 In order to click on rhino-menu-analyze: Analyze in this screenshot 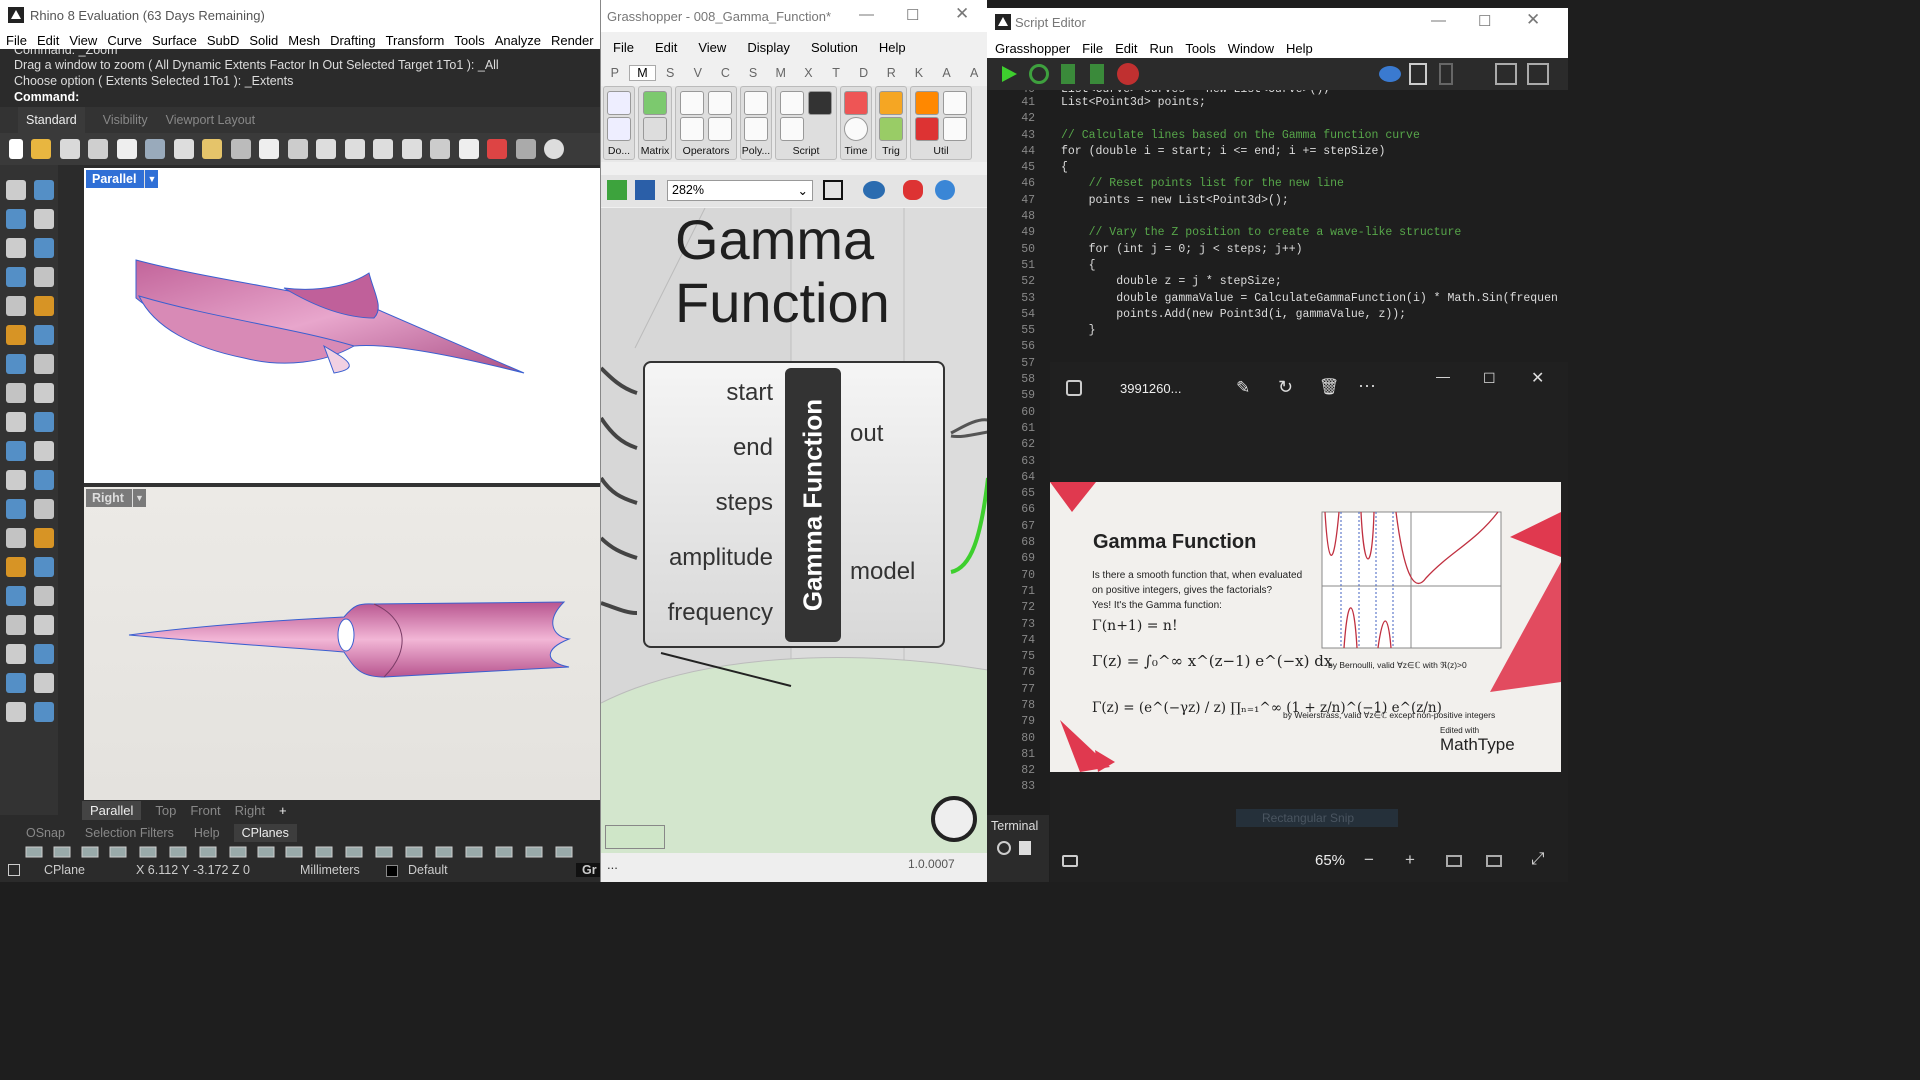, I will do `click(518, 40)`.